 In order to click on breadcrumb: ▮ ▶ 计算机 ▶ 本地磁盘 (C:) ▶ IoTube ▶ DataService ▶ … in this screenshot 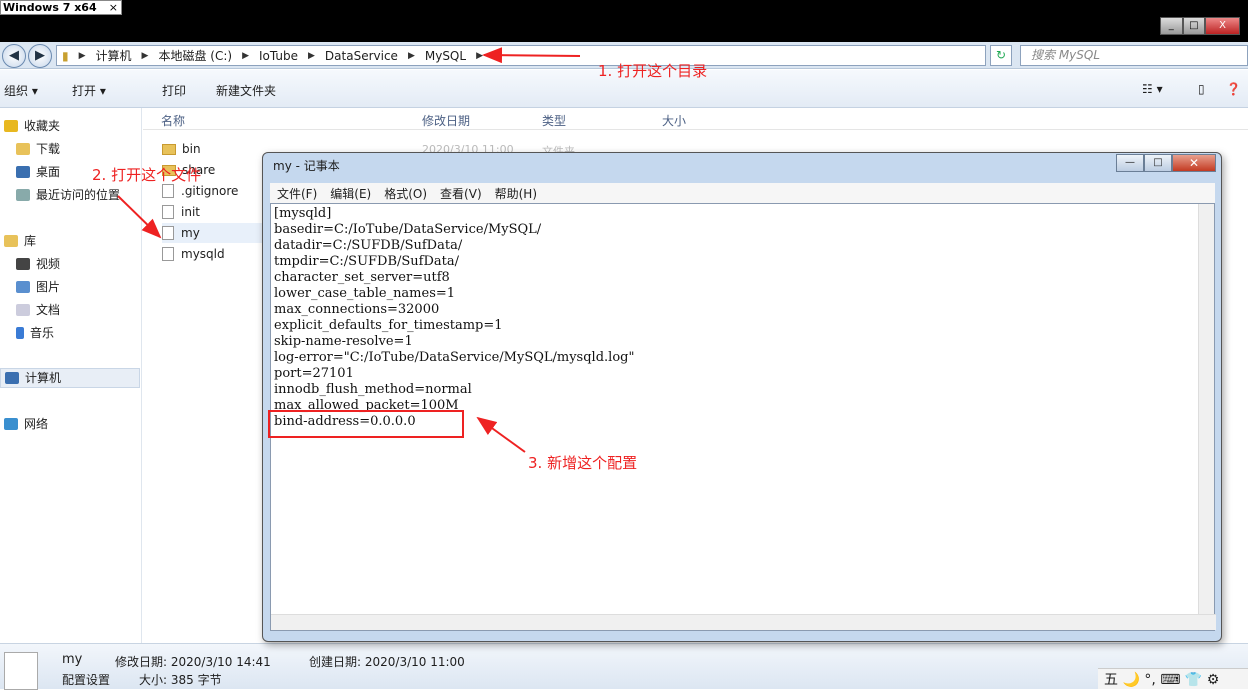, I will do `click(521, 55)`.